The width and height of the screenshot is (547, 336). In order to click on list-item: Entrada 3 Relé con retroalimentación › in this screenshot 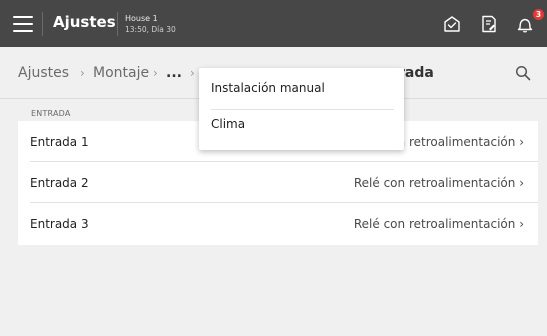, I will do `click(278, 223)`.